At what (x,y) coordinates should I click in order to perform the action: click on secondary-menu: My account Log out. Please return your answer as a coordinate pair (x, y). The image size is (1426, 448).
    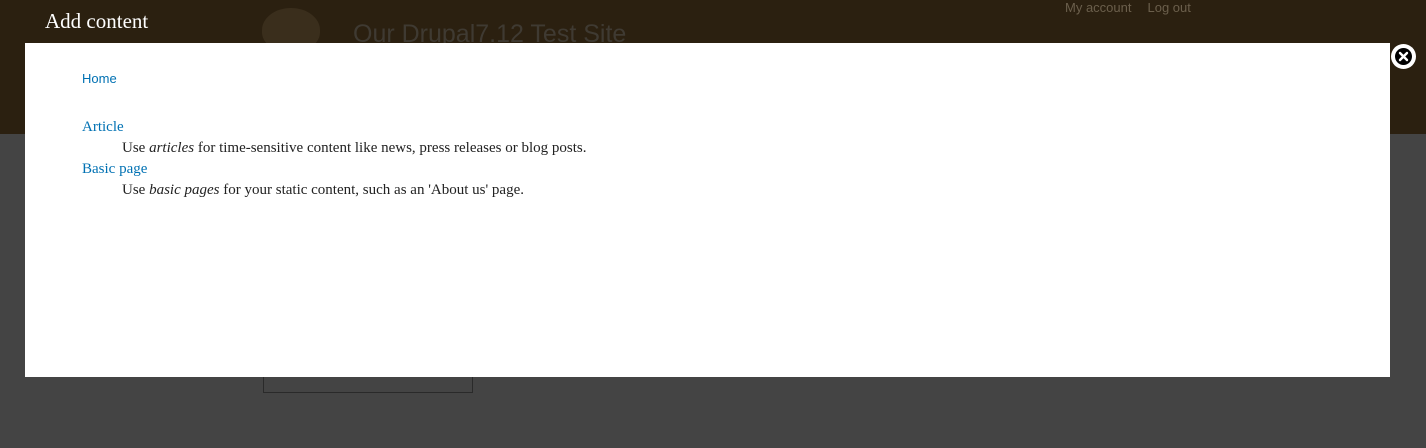
    Looking at the image, I should click on (1128, 7).